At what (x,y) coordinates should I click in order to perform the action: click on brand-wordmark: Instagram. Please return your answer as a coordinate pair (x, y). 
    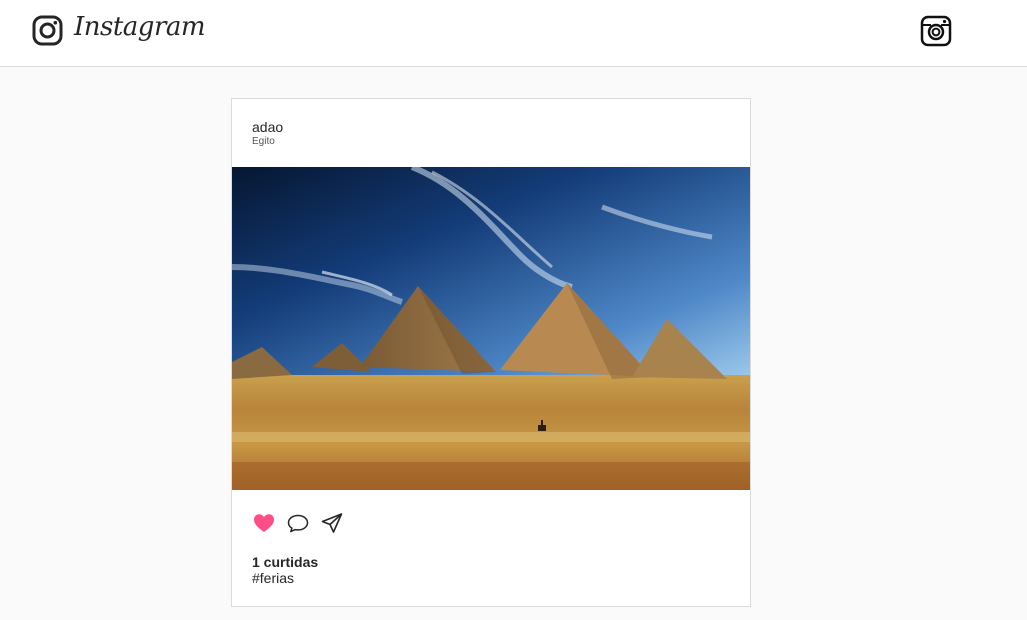
    Looking at the image, I should click on (140, 27).